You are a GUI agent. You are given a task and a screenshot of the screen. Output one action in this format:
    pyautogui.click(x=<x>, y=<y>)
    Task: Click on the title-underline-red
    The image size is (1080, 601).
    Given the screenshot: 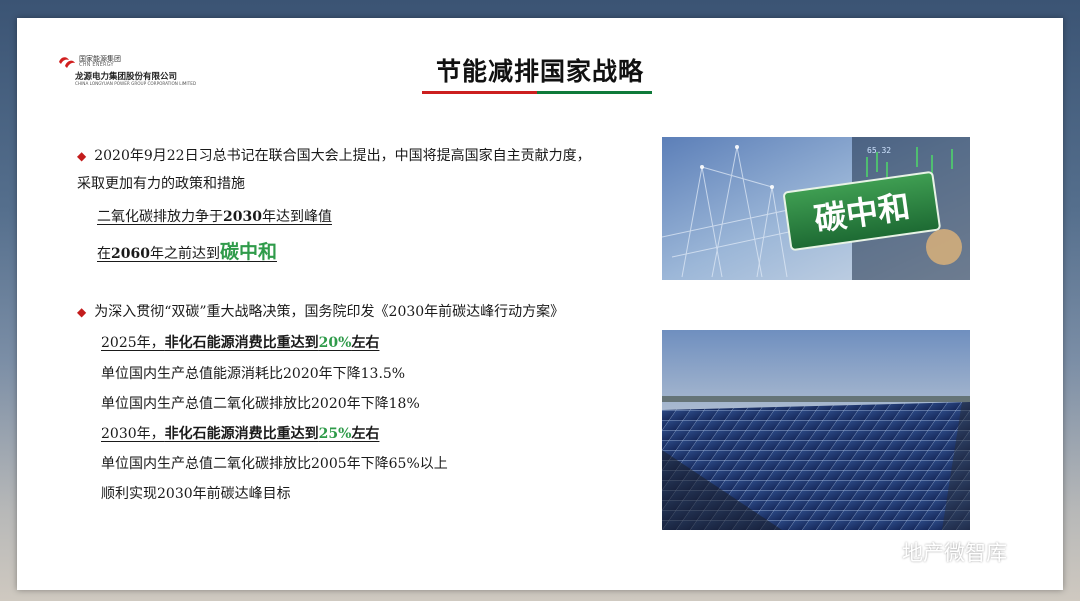 What is the action you would take?
    pyautogui.click(x=479, y=92)
    